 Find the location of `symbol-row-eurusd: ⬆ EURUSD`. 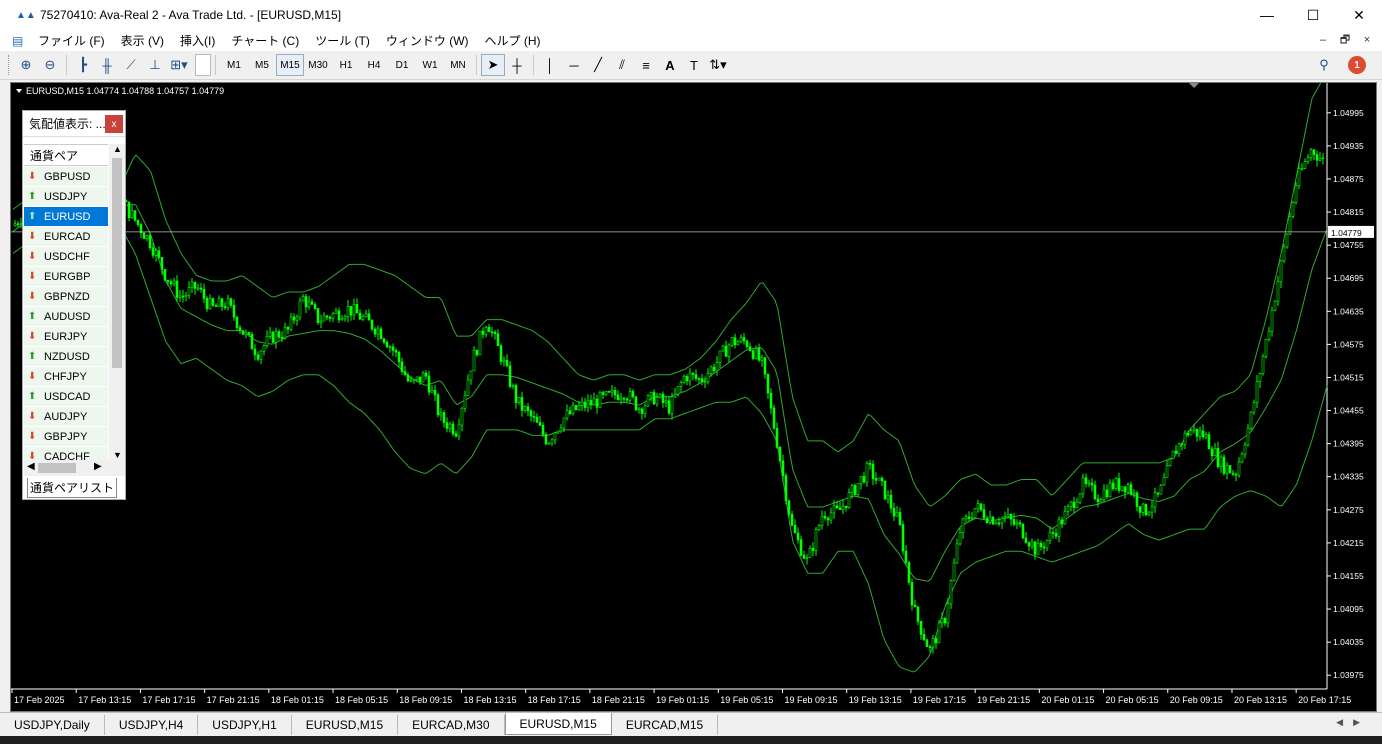

symbol-row-eurusd: ⬆ EURUSD is located at coordinates (66, 217).